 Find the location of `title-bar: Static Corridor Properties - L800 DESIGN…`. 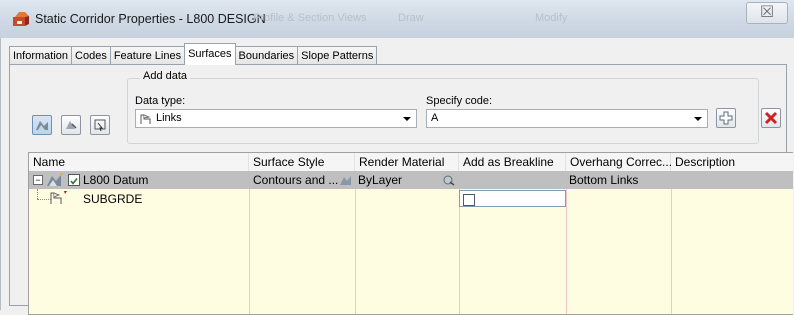

title-bar: Static Corridor Properties - L800 DESIGN… is located at coordinates (397, 19).